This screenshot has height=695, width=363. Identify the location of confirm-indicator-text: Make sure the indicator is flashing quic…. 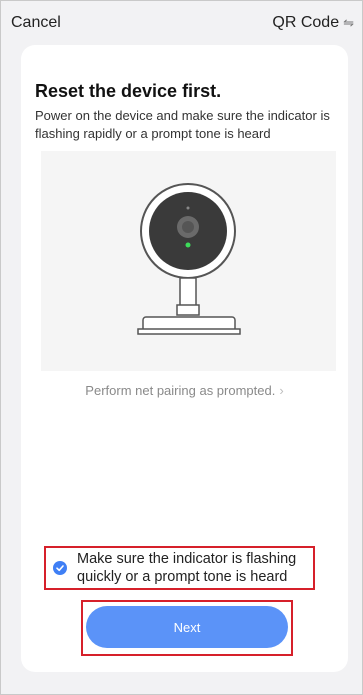
(187, 568).